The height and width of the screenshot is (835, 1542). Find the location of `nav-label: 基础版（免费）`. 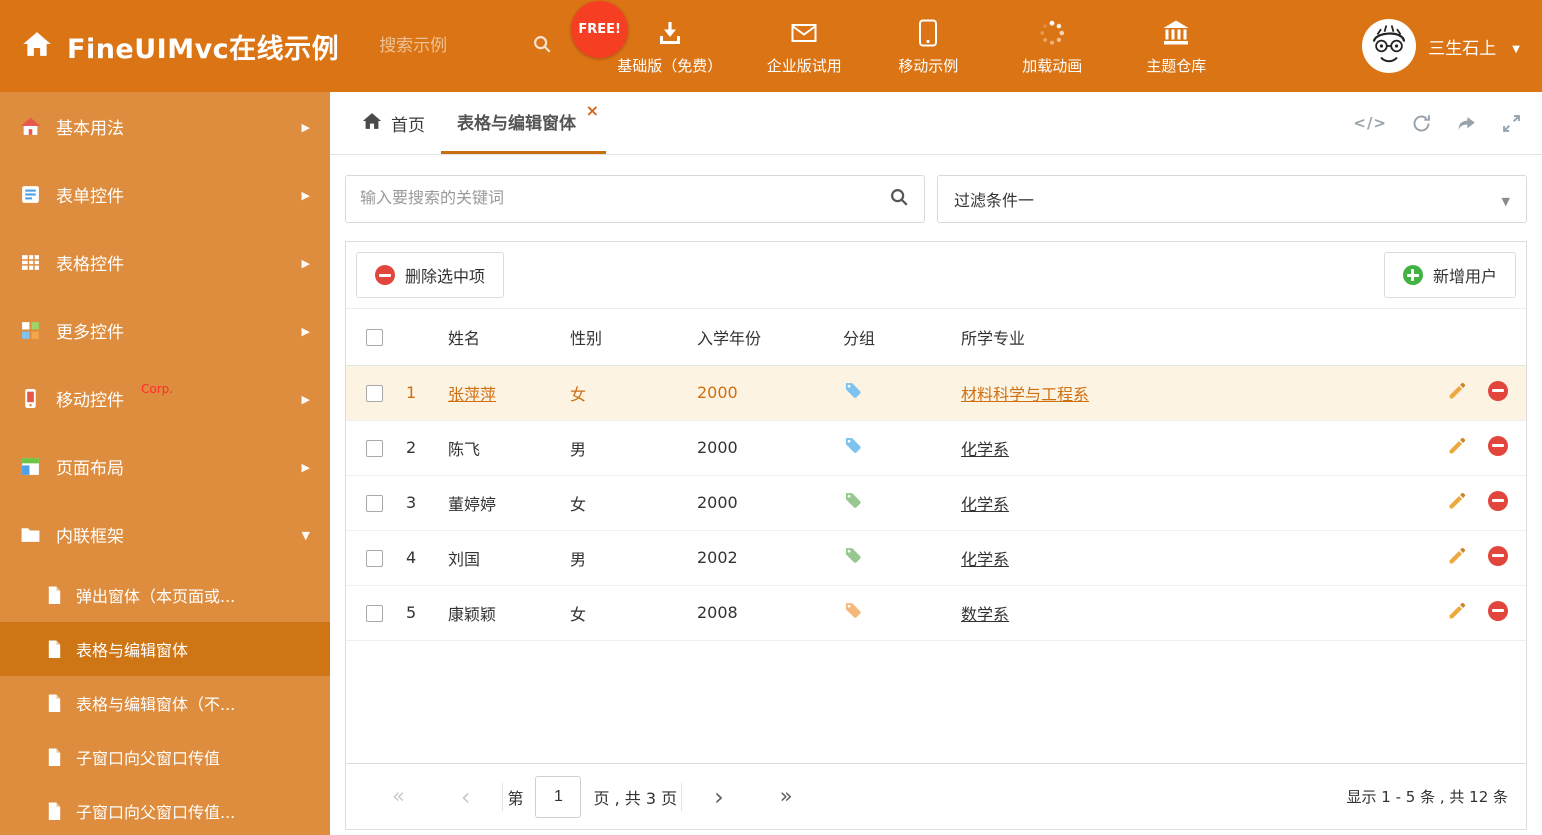

nav-label: 基础版（免费） is located at coordinates (670, 65).